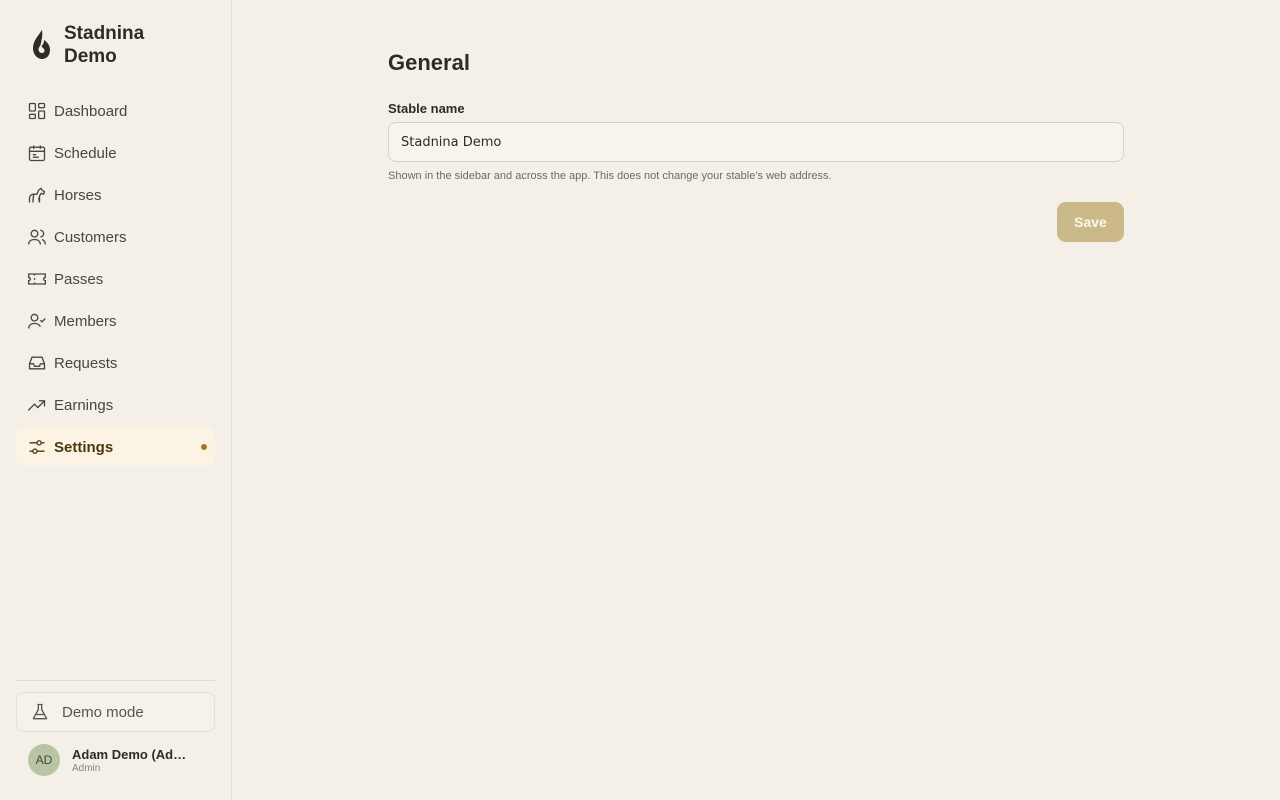 The width and height of the screenshot is (1280, 800). I want to click on user-role: Admin, so click(86, 768).